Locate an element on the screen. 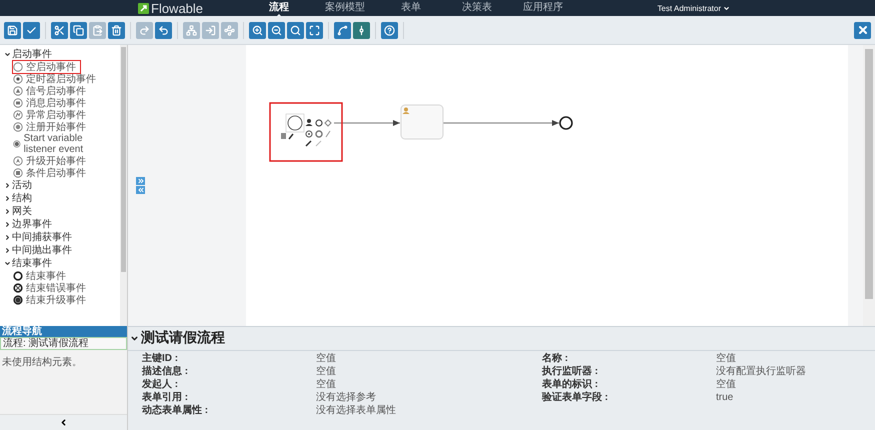 The width and height of the screenshot is (875, 430). zoom-out-button is located at coordinates (276, 30).